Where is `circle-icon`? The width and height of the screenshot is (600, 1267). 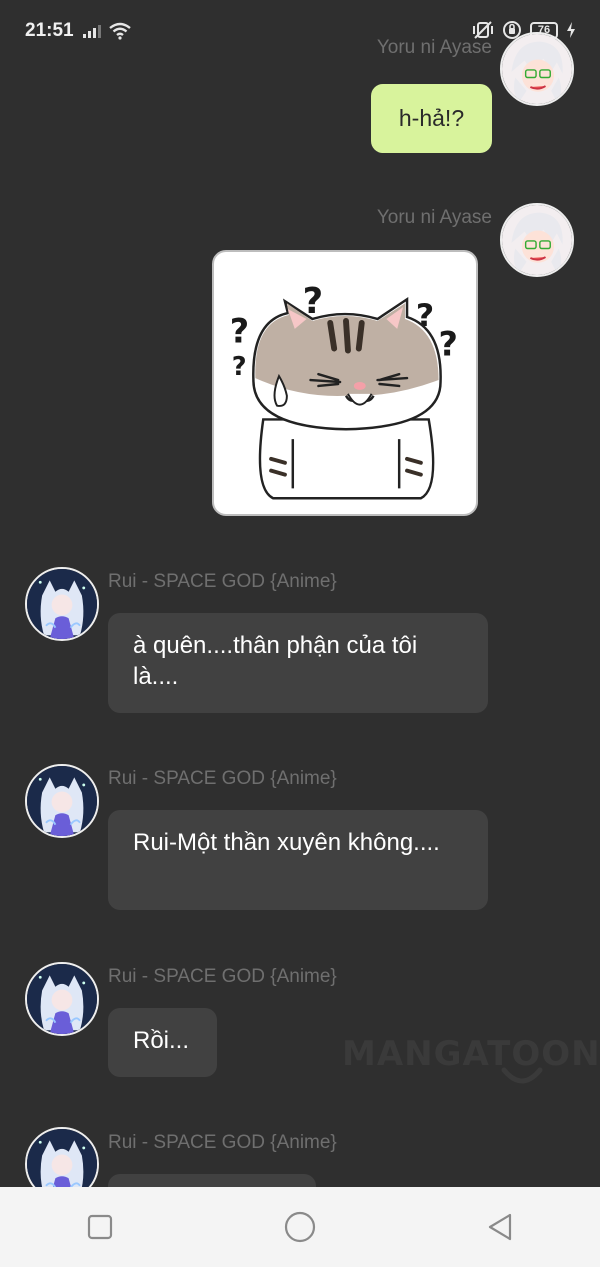 circle-icon is located at coordinates (300, 1227).